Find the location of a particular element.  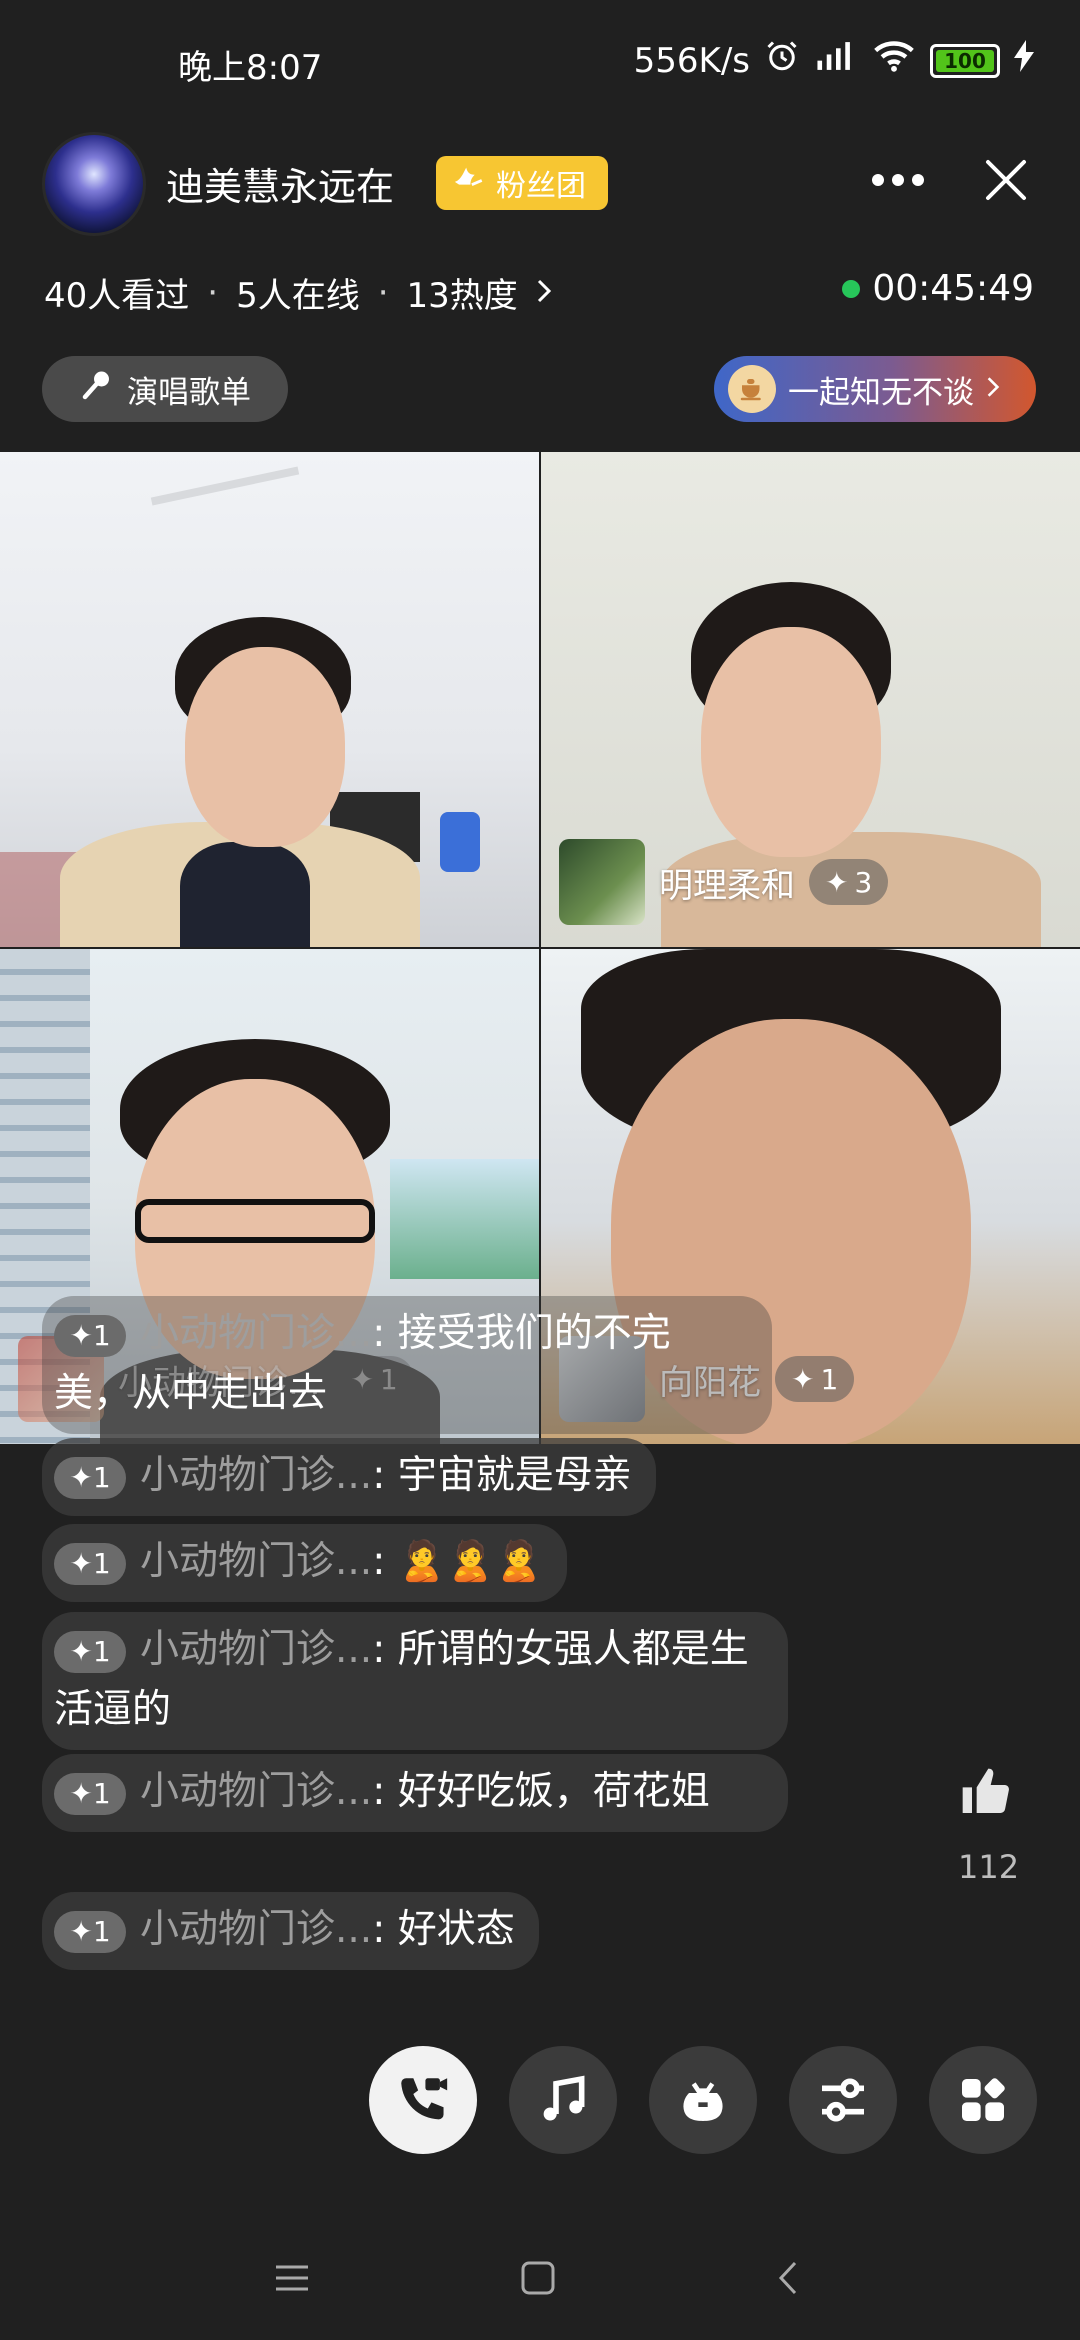

heat-count: 13热度 is located at coordinates (462, 296).